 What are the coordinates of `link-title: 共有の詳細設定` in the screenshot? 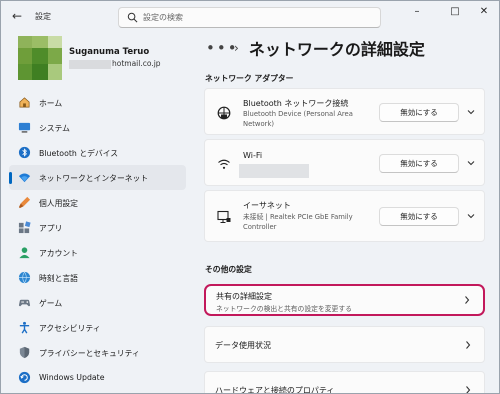 It's located at (244, 296).